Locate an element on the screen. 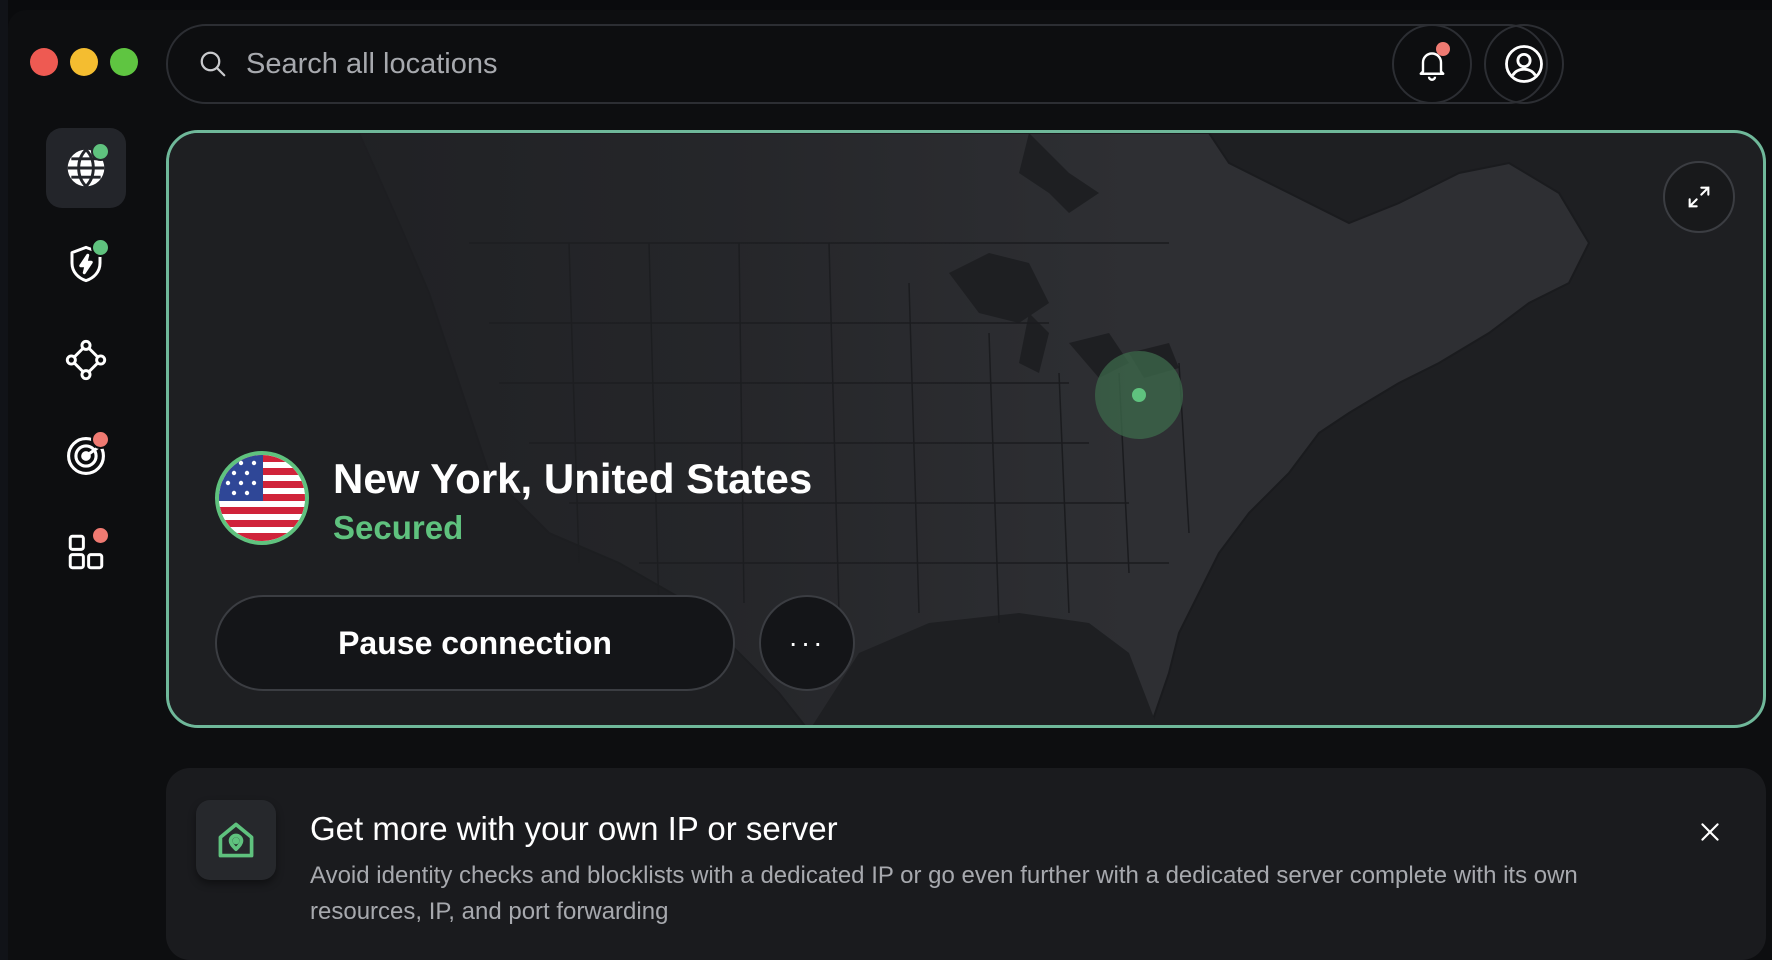 The height and width of the screenshot is (960, 1772). sidebar-item-threat-protection is located at coordinates (86, 264).